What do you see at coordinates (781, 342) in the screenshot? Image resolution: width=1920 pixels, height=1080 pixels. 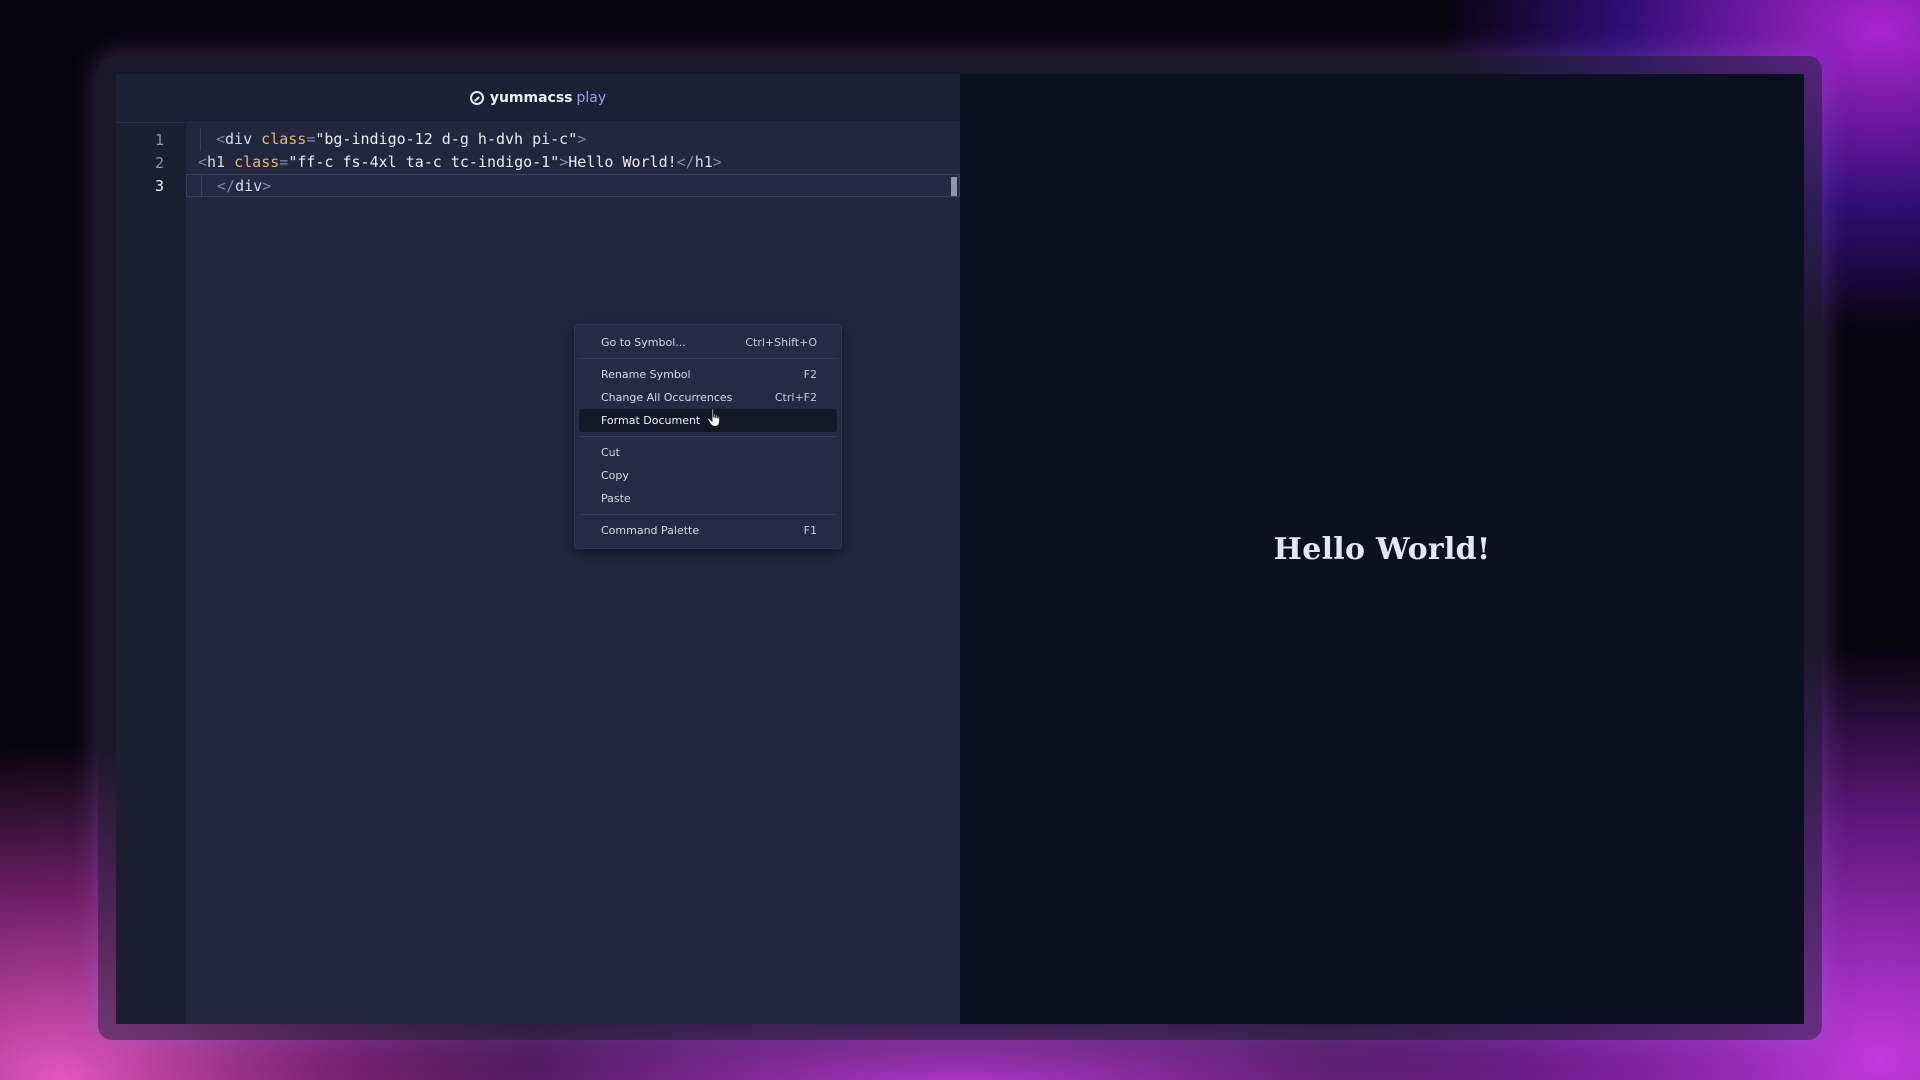 I see `menu-item-shortcut: Ctrl+Shift+O` at bounding box center [781, 342].